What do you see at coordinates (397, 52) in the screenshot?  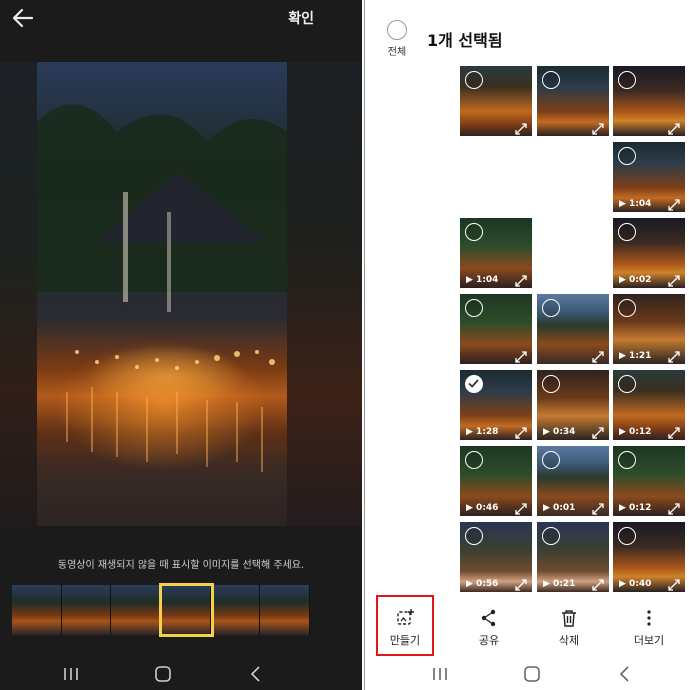 I see `select-all-label: 전체` at bounding box center [397, 52].